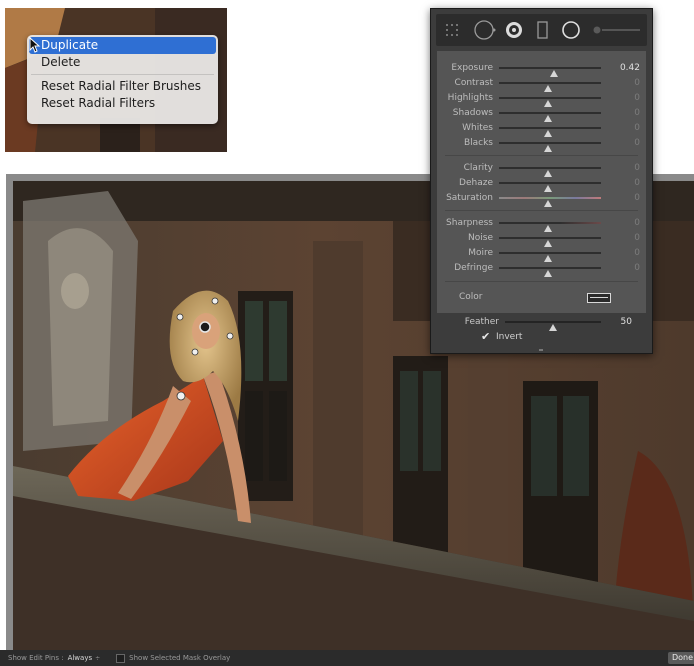  What do you see at coordinates (180, 658) in the screenshot?
I see `mask-overlay-label: Show Selected Mask Overlay` at bounding box center [180, 658].